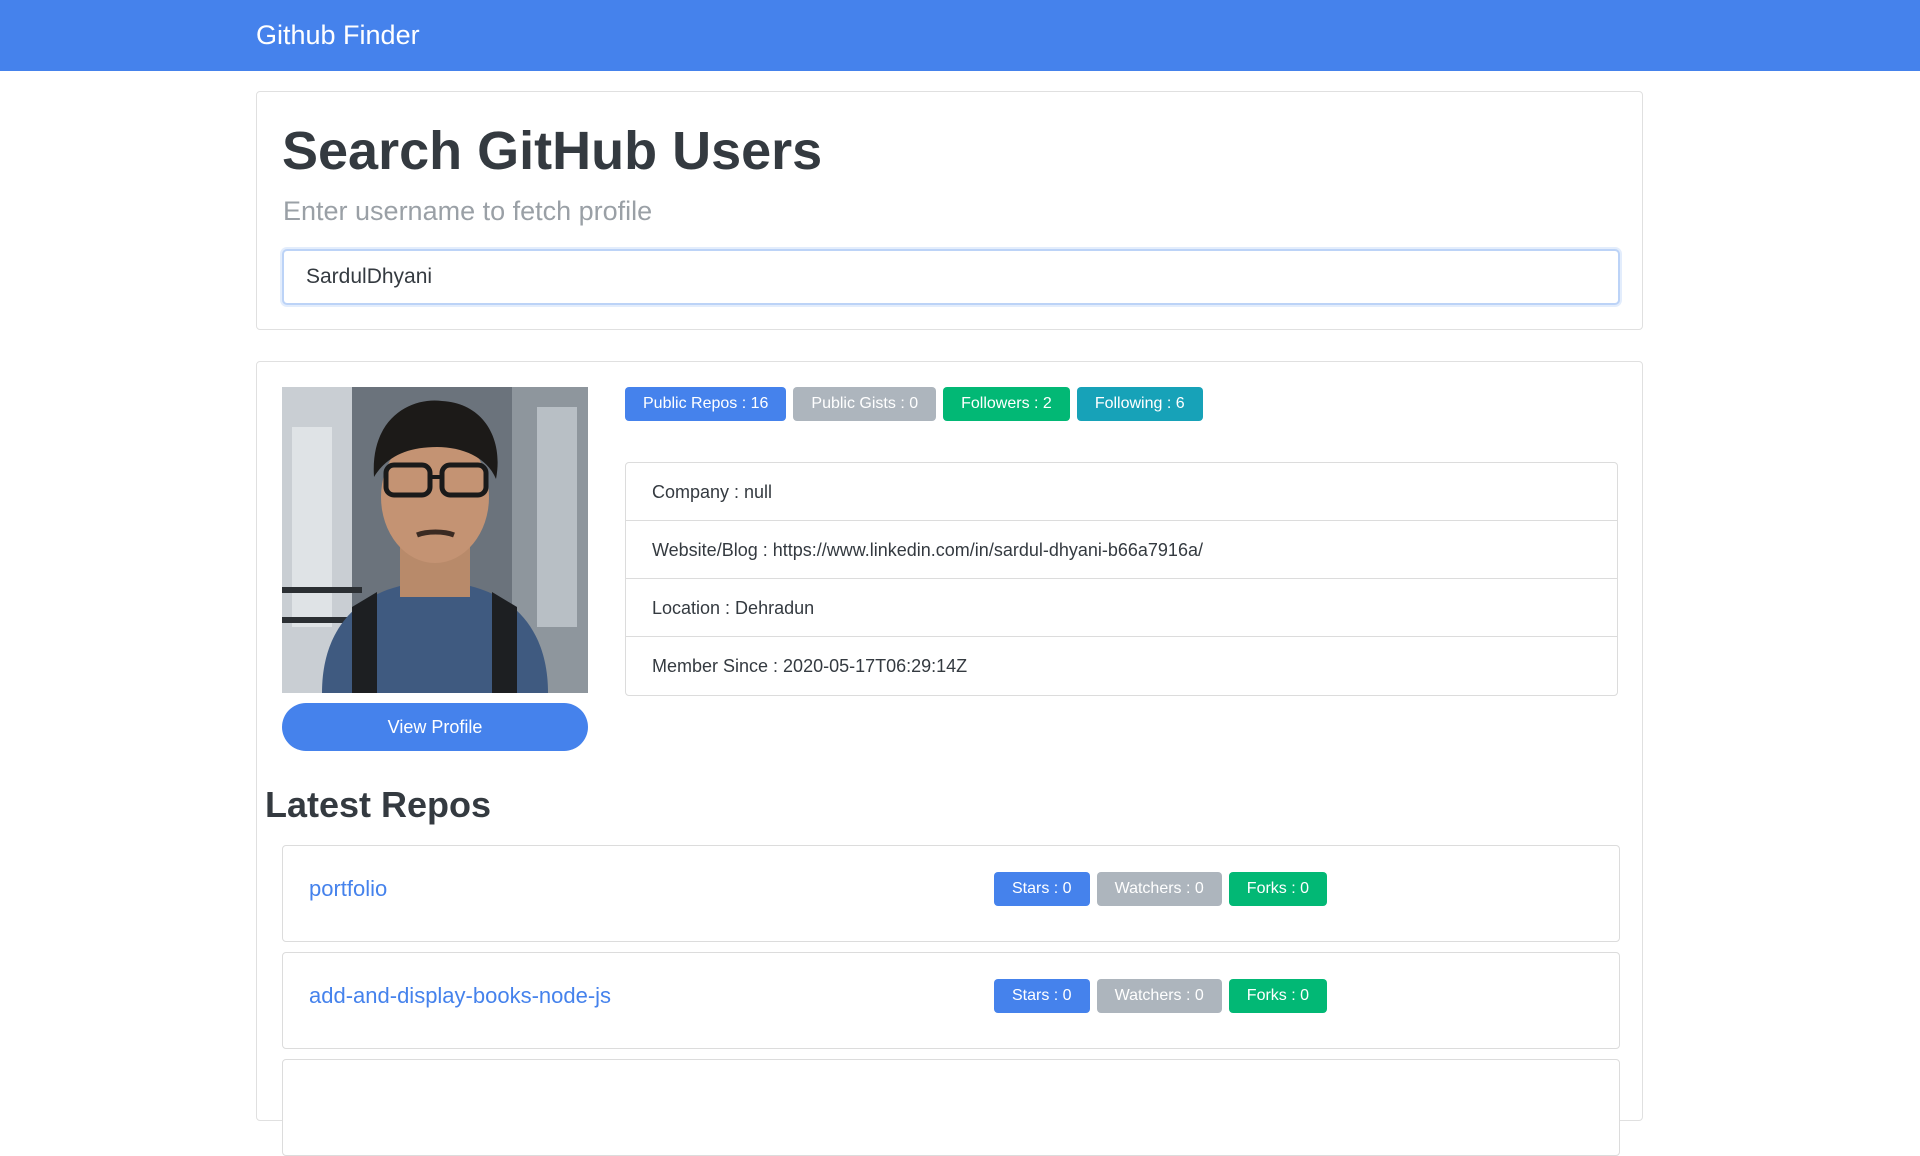  I want to click on repo-link: add-and-display-books-node-js, so click(460, 996).